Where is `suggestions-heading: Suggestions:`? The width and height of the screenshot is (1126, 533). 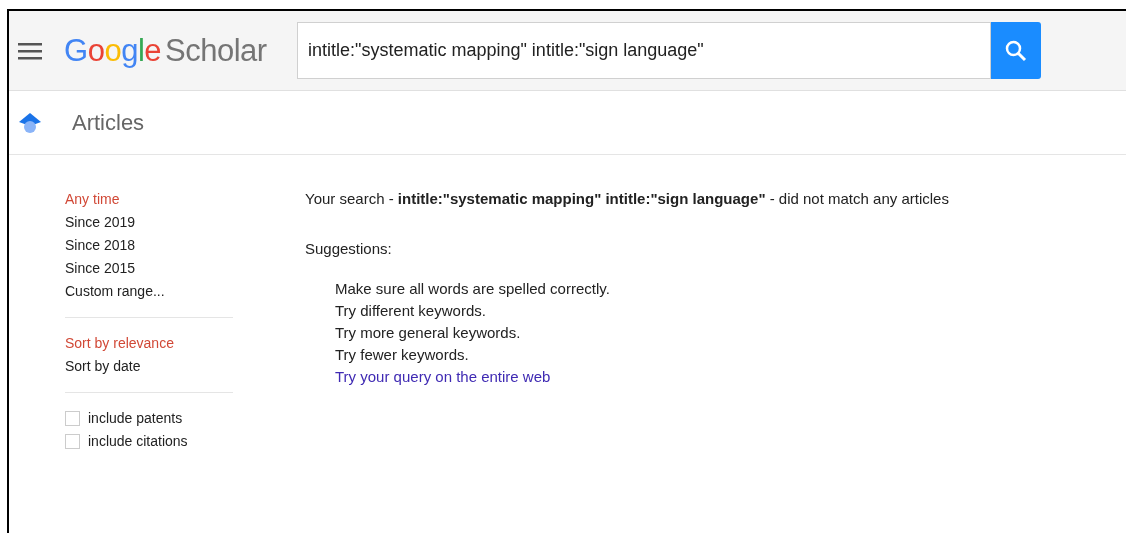
suggestions-heading: Suggestions: is located at coordinates (348, 248).